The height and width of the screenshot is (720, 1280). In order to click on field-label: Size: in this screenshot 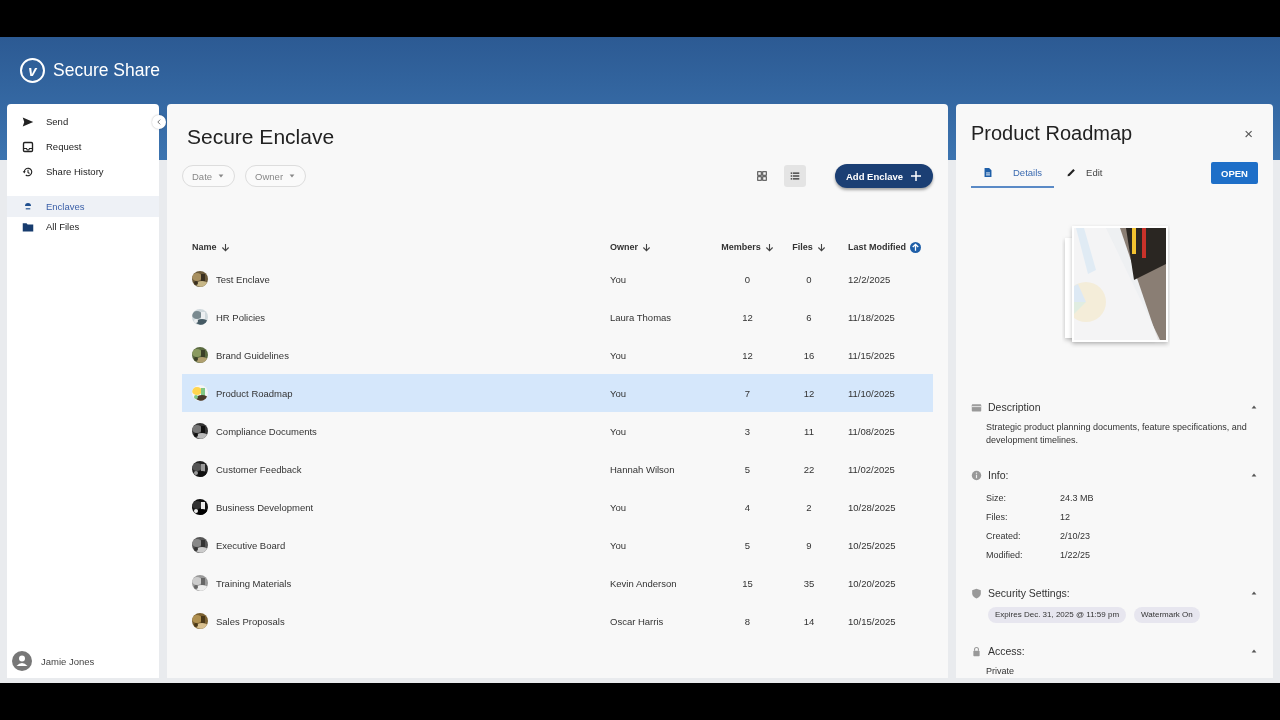, I will do `click(996, 498)`.